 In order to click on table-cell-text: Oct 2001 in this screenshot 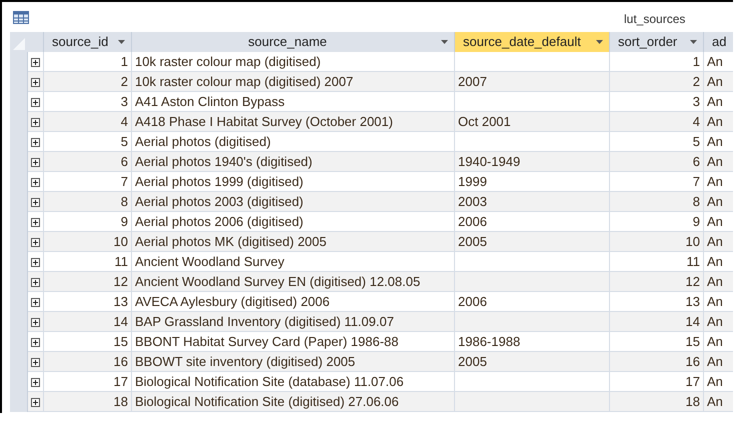, I will do `click(484, 122)`.